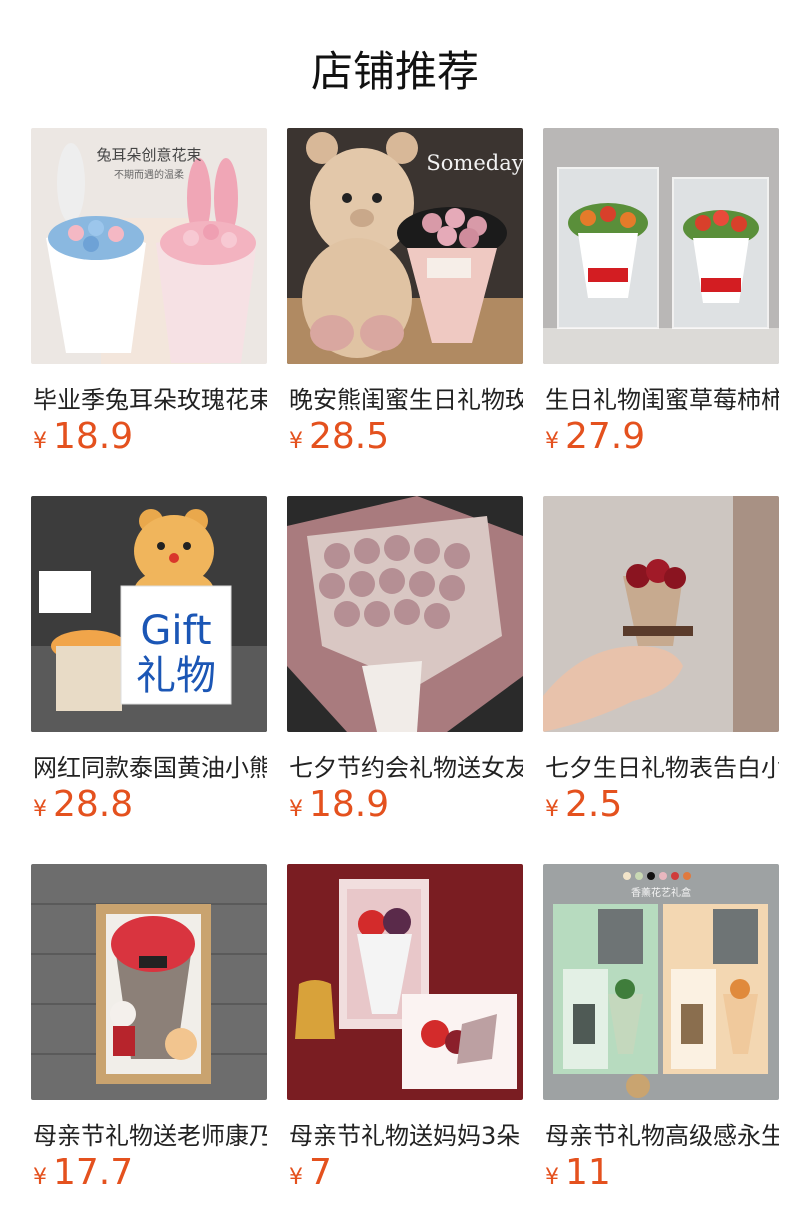 Image resolution: width=790 pixels, height=1232 pixels. Describe the element at coordinates (406, 765) in the screenshot. I see `product-name: 七夕节约会礼物送女友` at that location.